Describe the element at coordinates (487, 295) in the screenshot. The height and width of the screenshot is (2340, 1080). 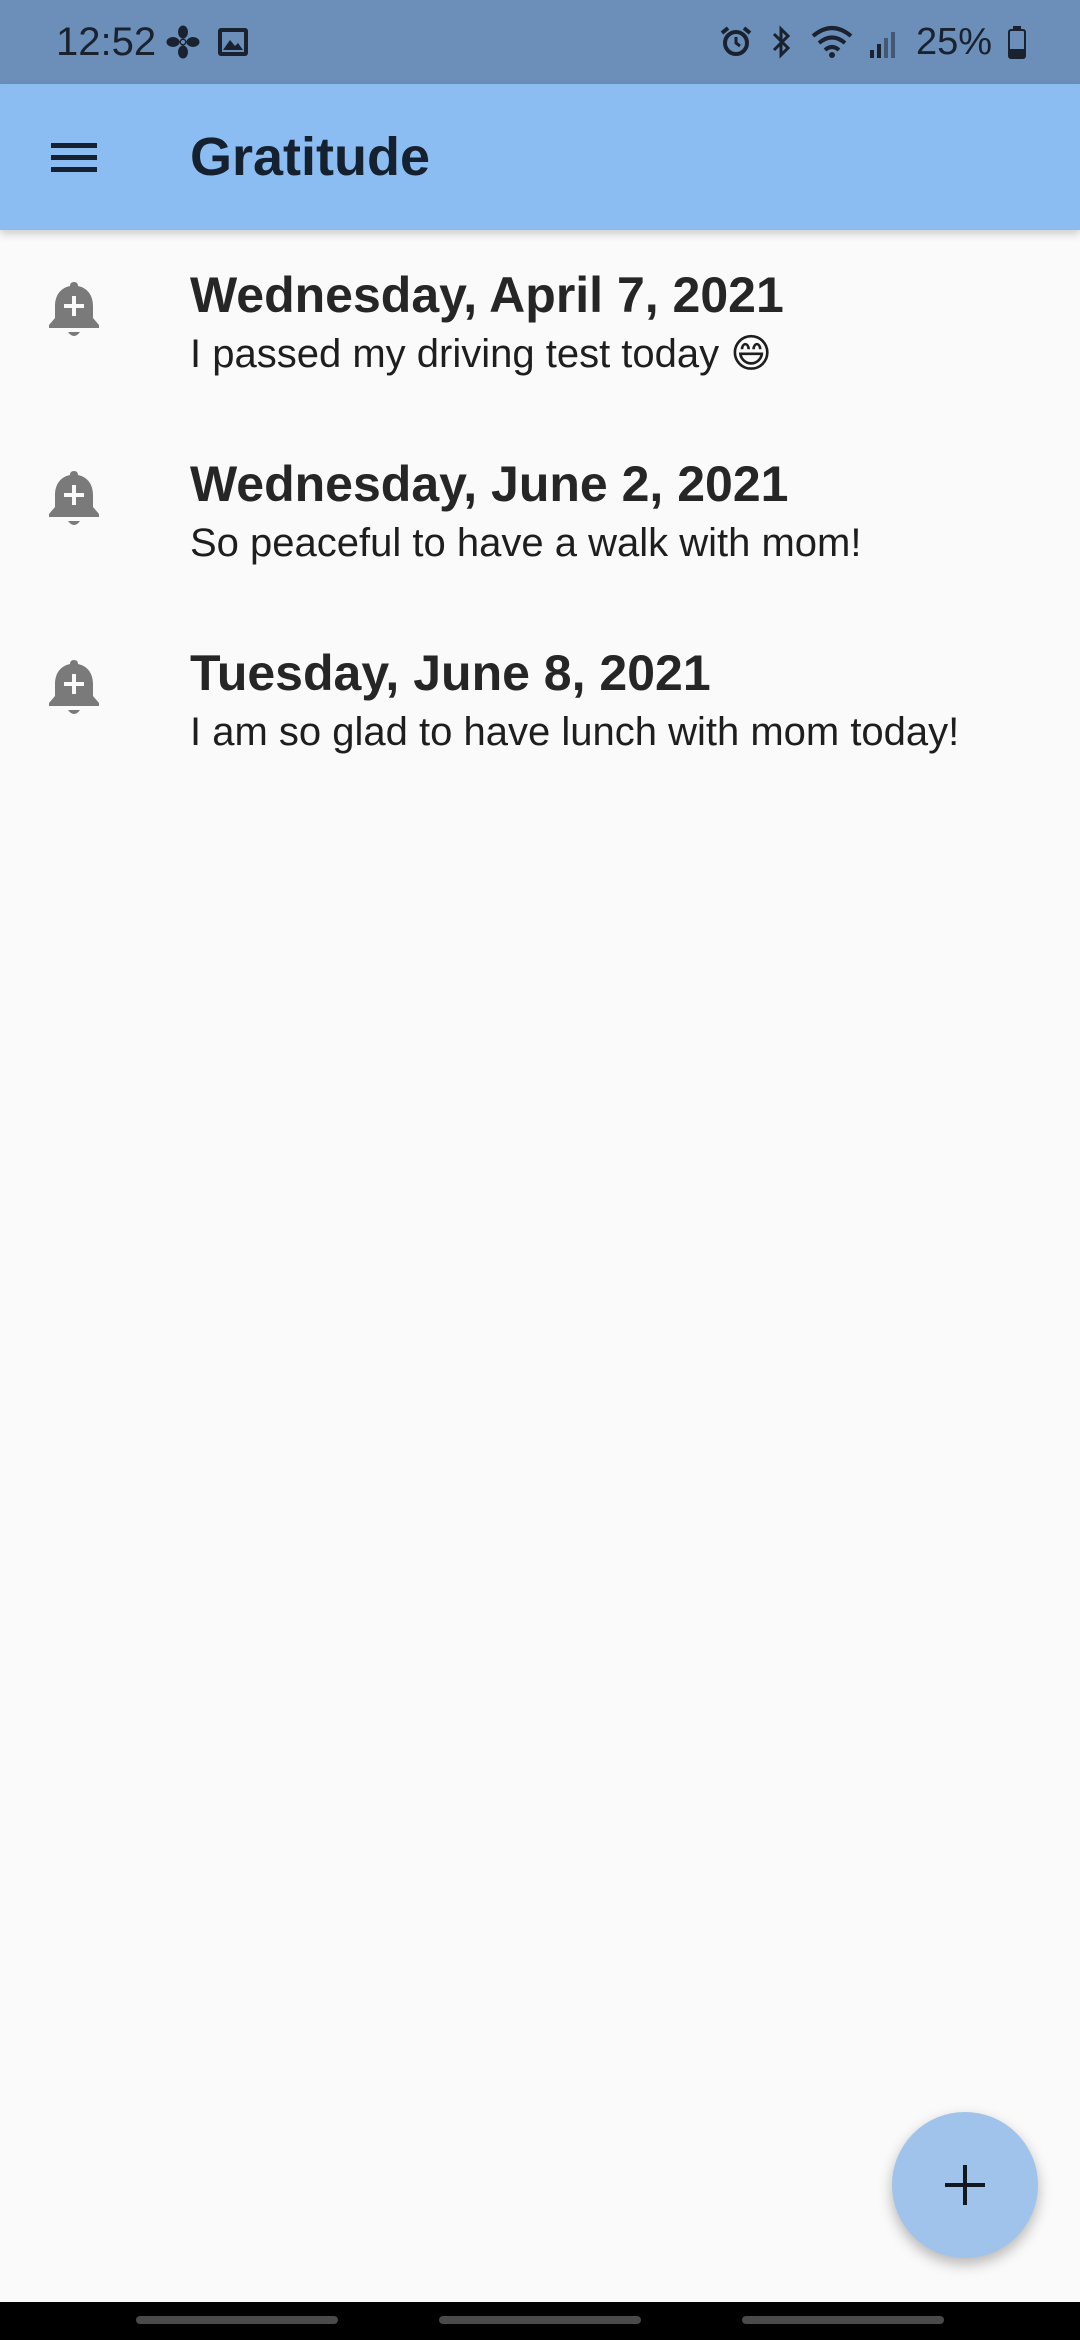
I see `entry-date: Wednesday, April 7, 2021` at that location.